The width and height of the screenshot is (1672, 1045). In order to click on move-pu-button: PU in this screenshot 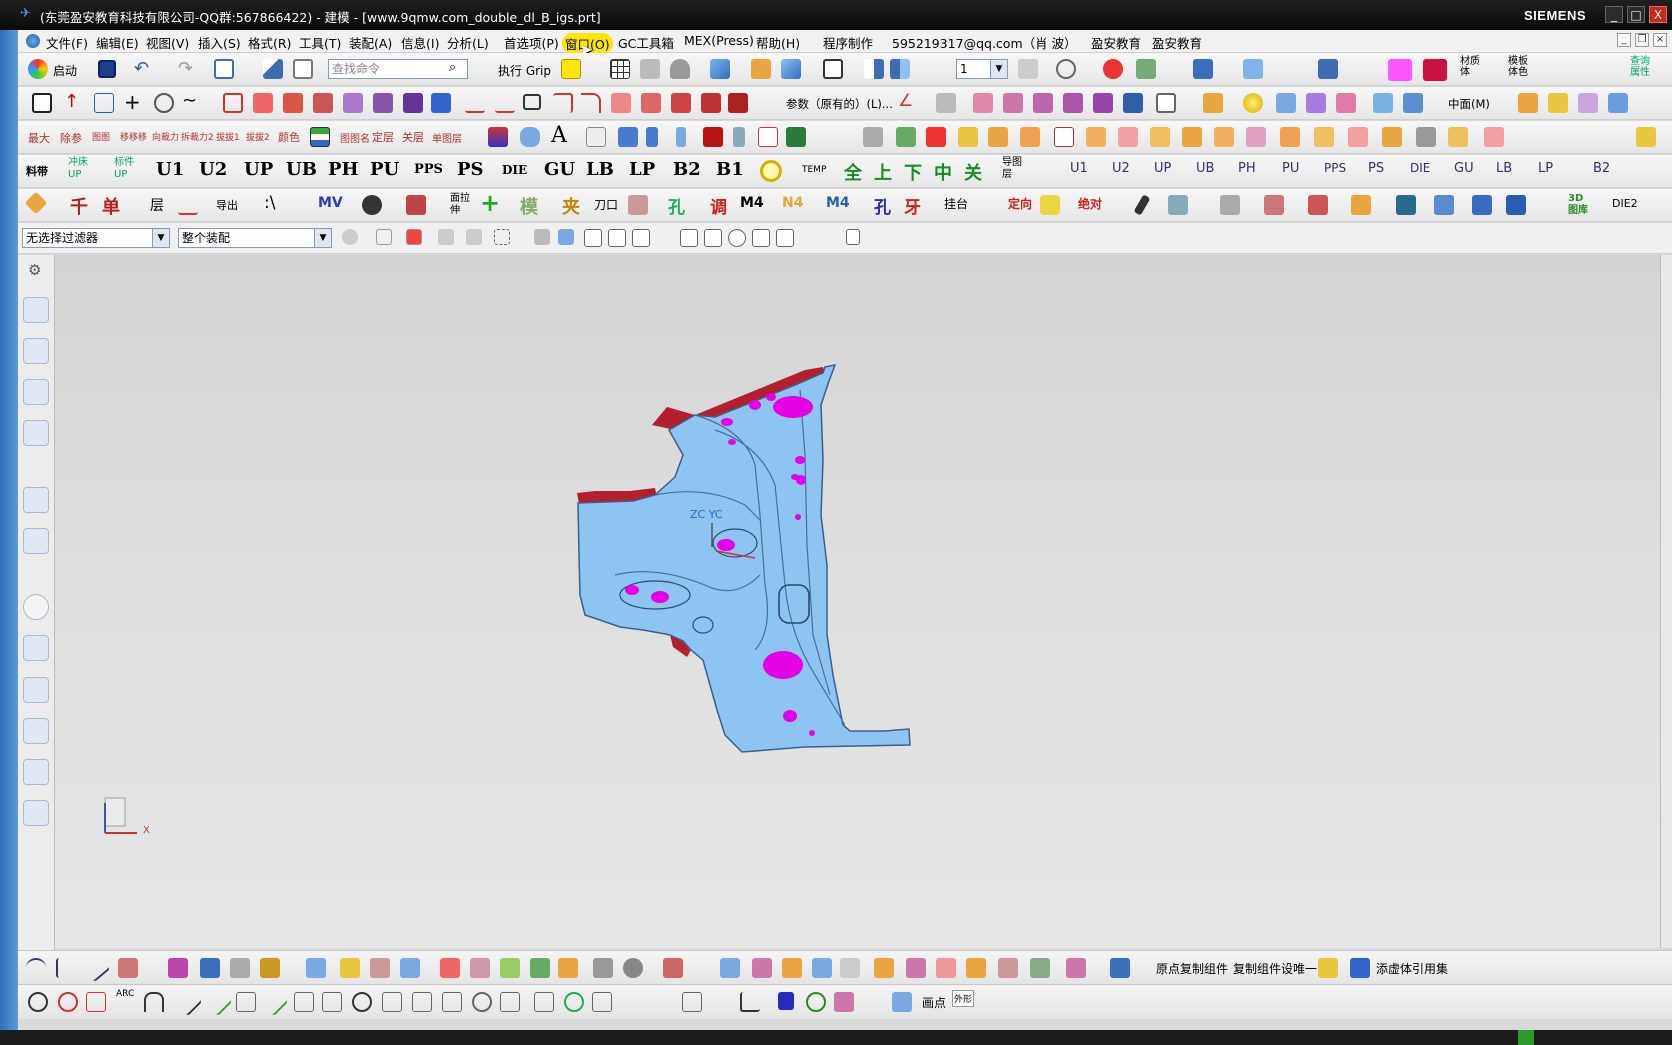, I will do `click(1290, 168)`.